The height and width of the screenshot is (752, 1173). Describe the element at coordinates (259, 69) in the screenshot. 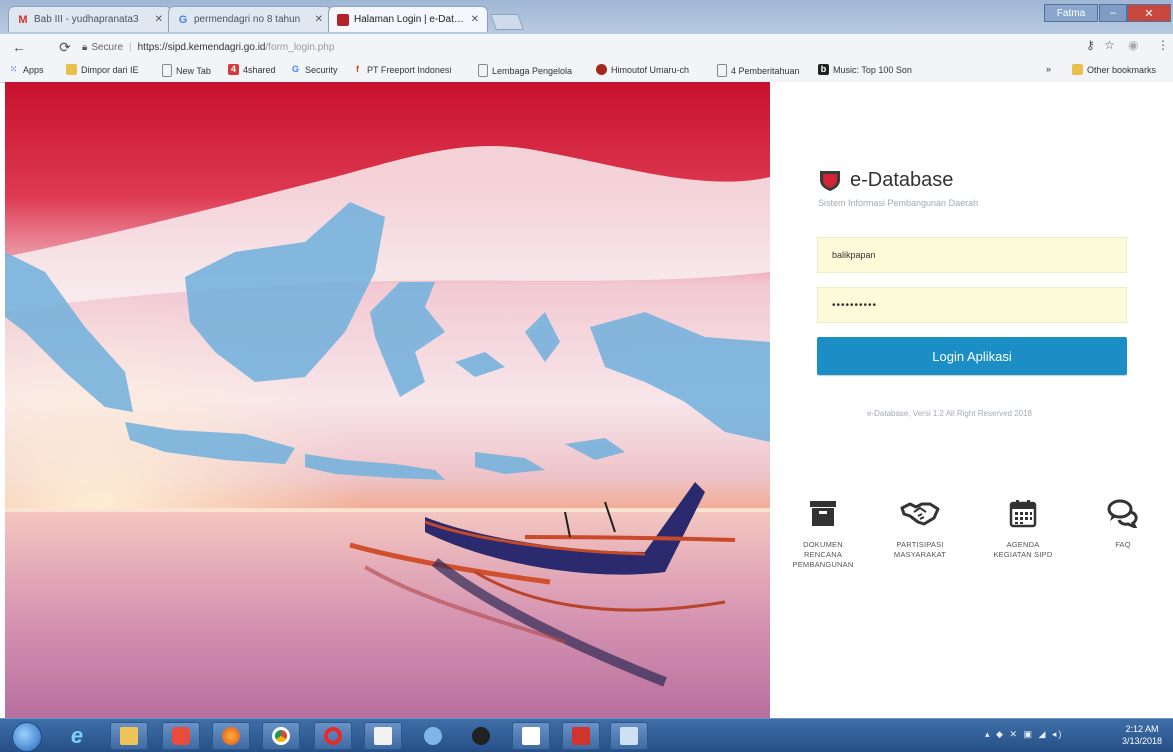

I see `bookmark-label: 4shared` at that location.